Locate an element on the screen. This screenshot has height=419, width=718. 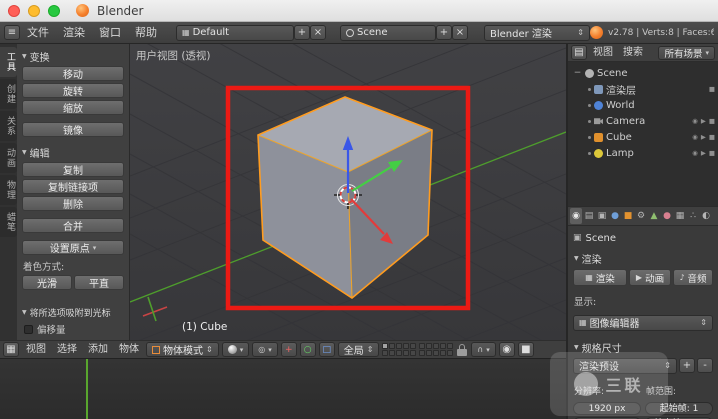
timeline-playhead is located at coordinates (87, 389).